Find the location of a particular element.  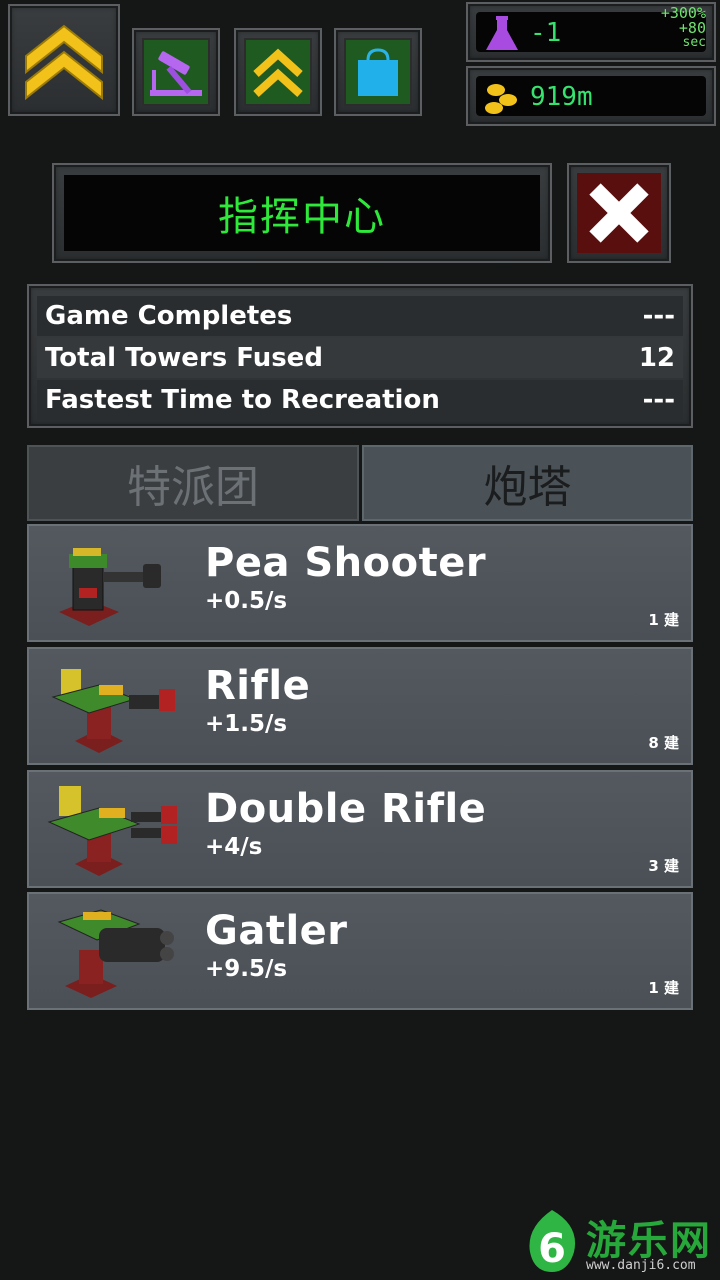

shop-button is located at coordinates (378, 72).